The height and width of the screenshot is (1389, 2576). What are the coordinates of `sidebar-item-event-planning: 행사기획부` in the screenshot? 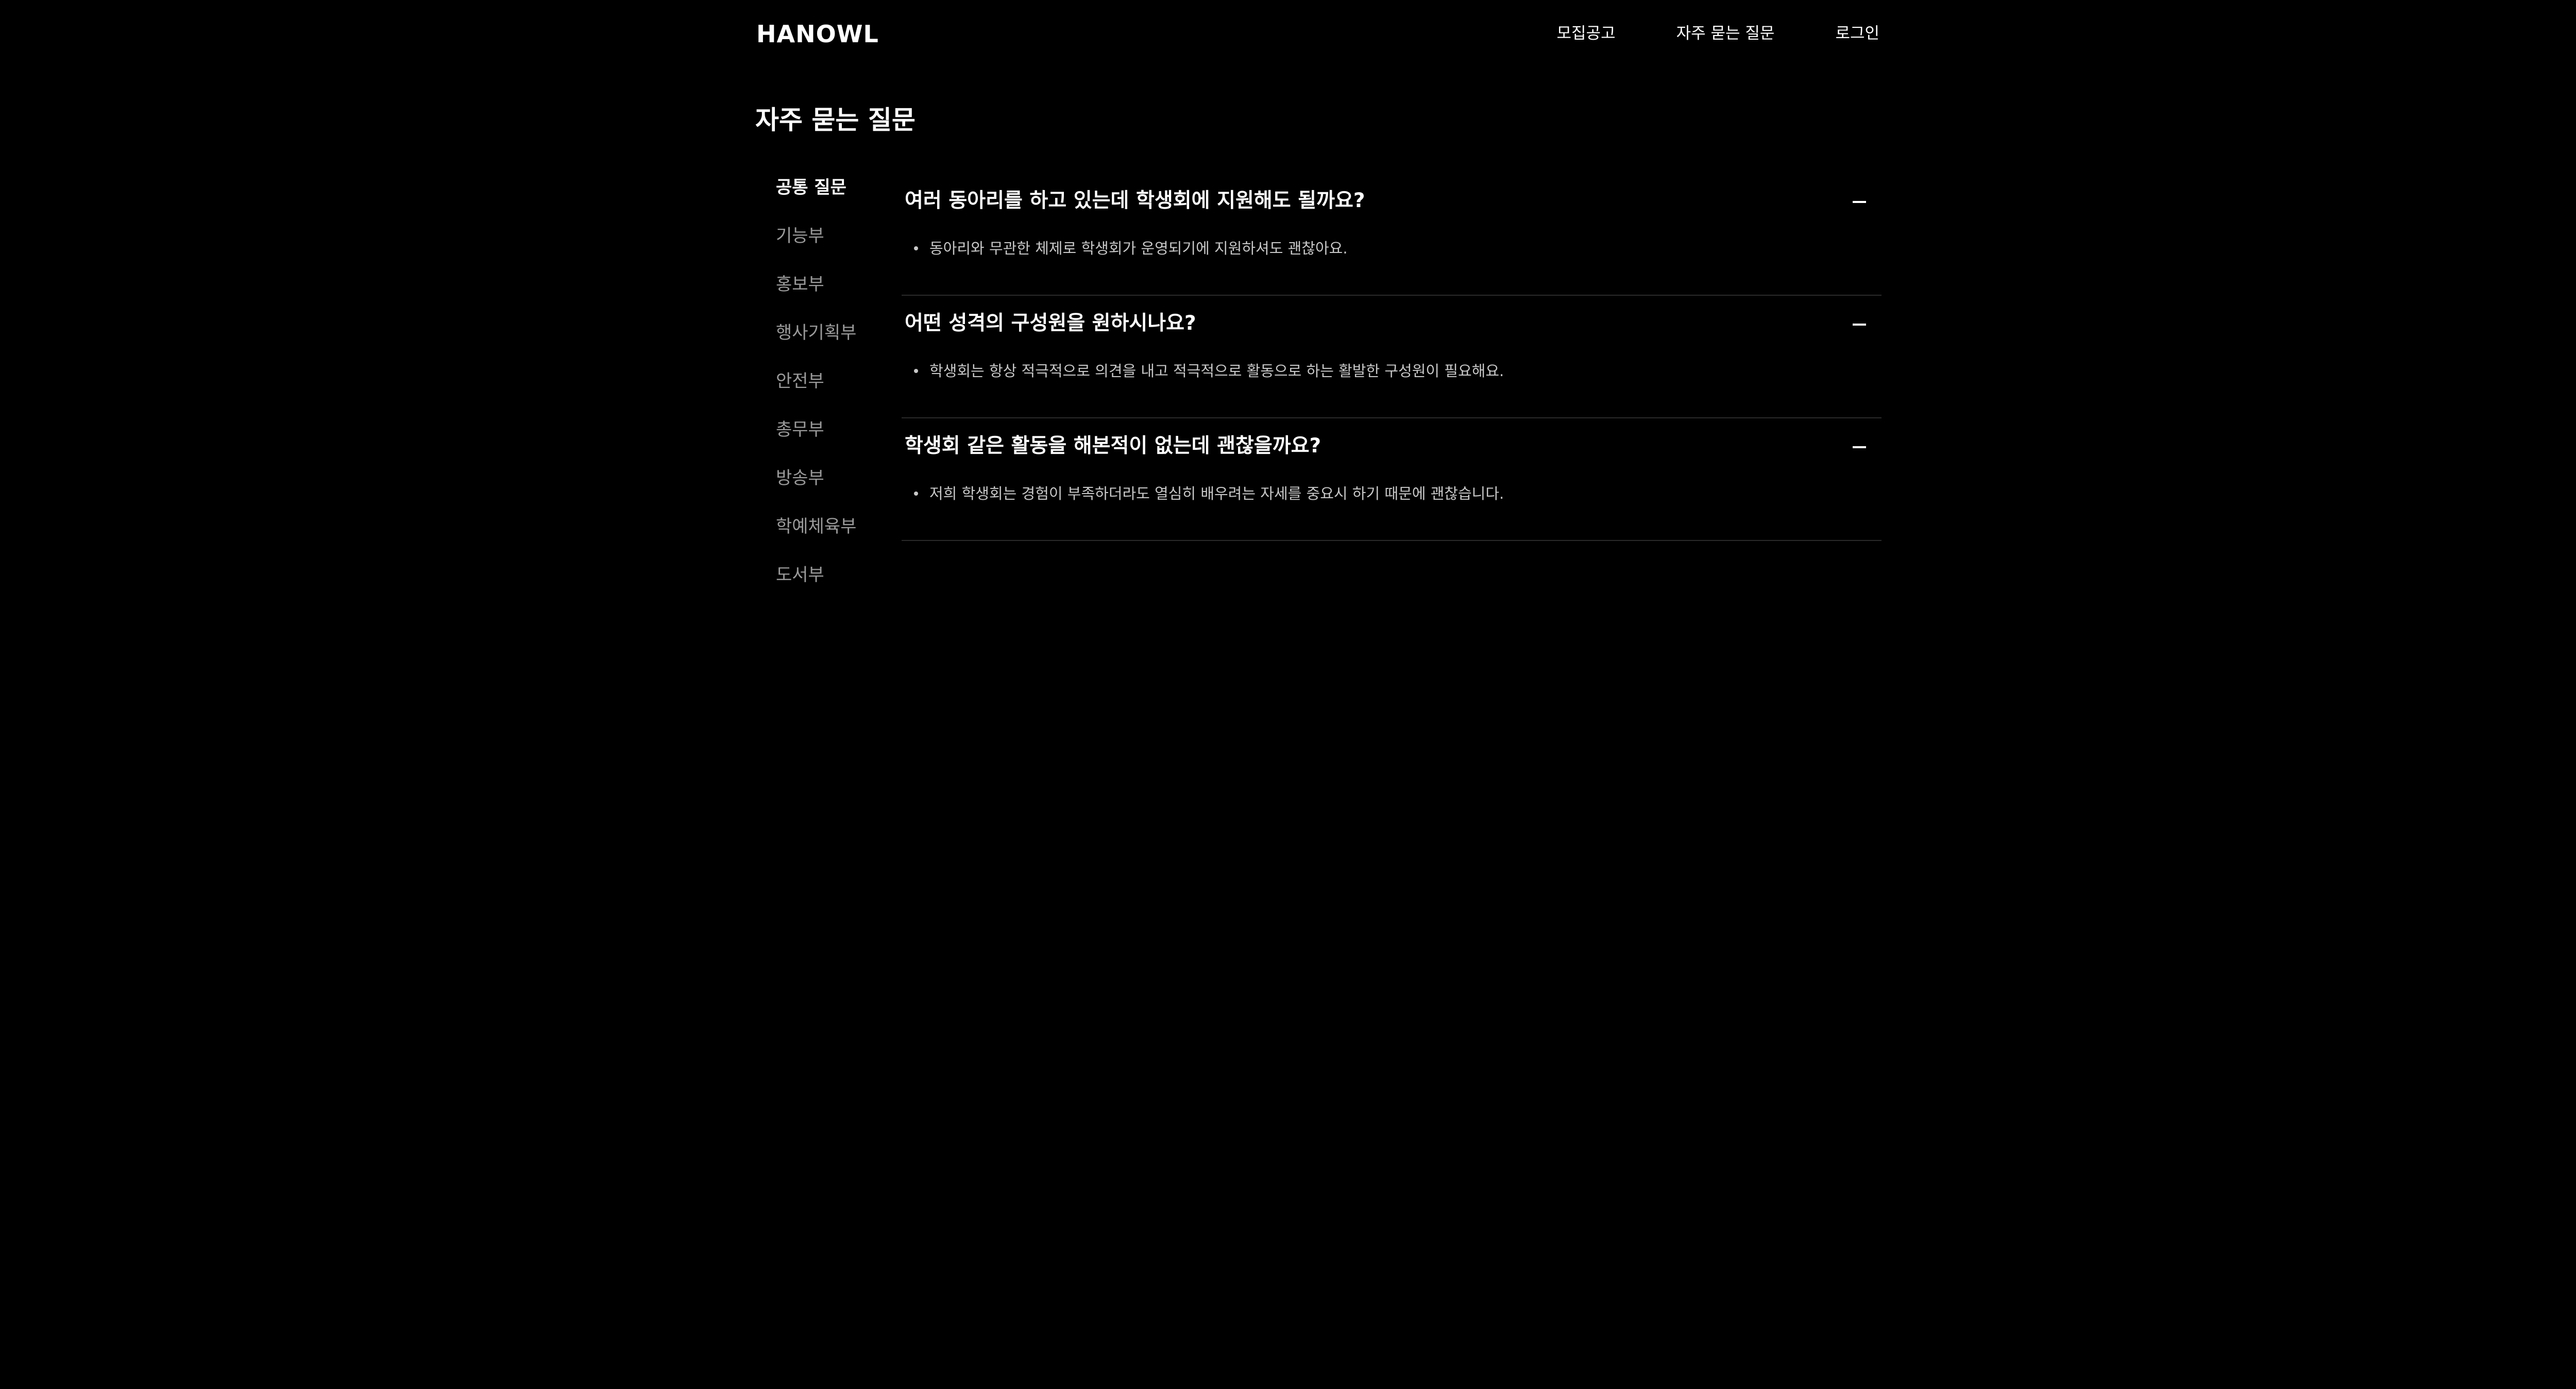 It's located at (832, 341).